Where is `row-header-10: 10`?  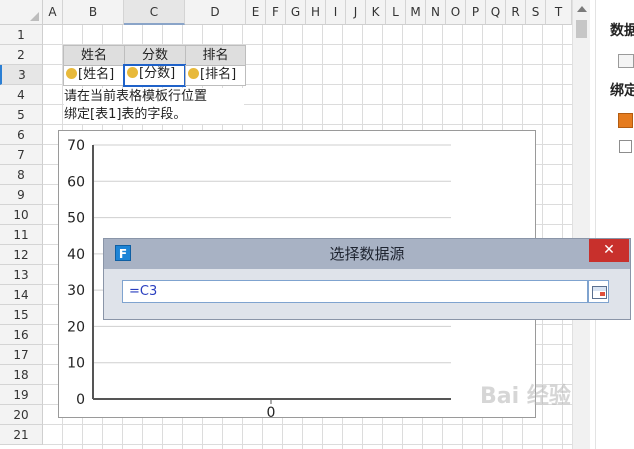 row-header-10: 10 is located at coordinates (21, 215).